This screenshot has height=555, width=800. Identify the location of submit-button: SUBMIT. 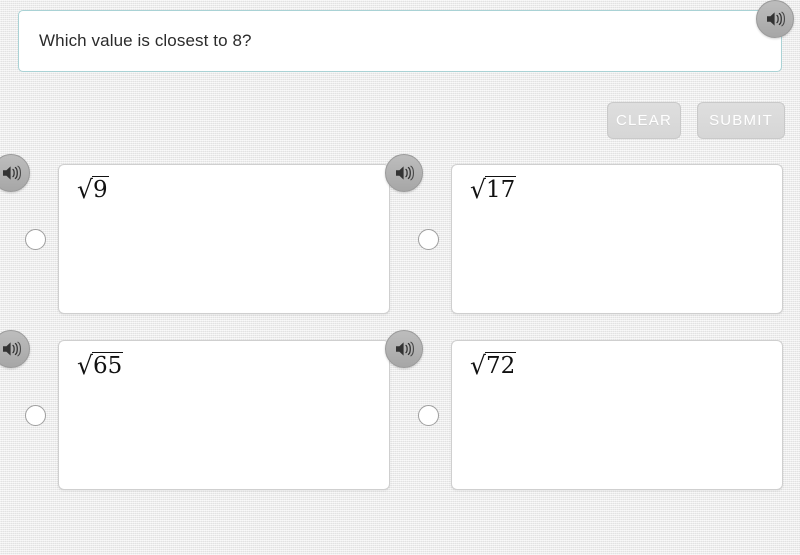
(741, 120).